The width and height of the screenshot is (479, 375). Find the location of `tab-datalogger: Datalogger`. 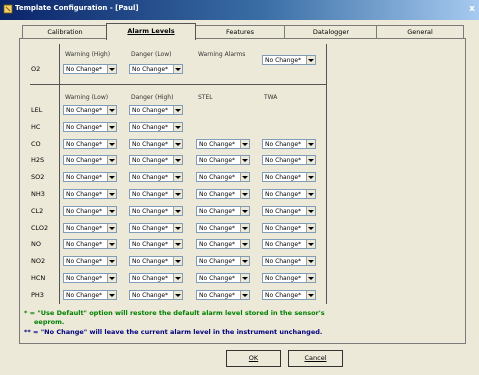

tab-datalogger: Datalogger is located at coordinates (331, 32).